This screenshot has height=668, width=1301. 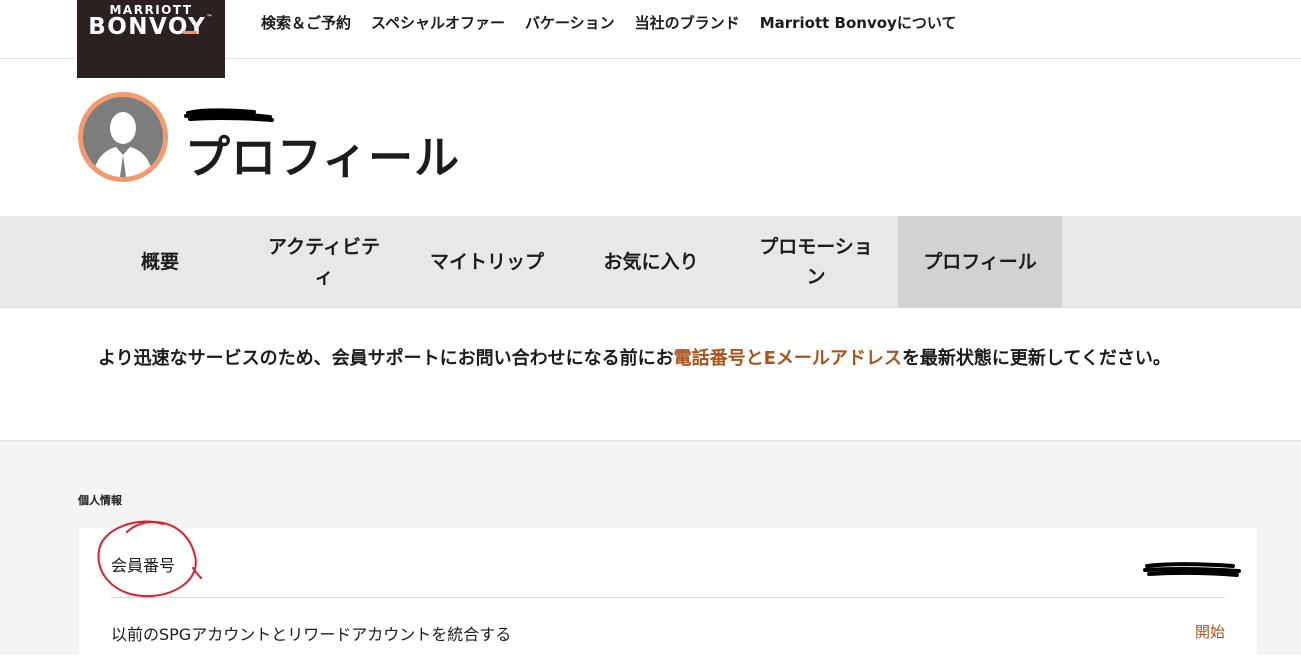 I want to click on nav-about-bonvoy: Marriott Bonvoyについて, so click(x=858, y=22).